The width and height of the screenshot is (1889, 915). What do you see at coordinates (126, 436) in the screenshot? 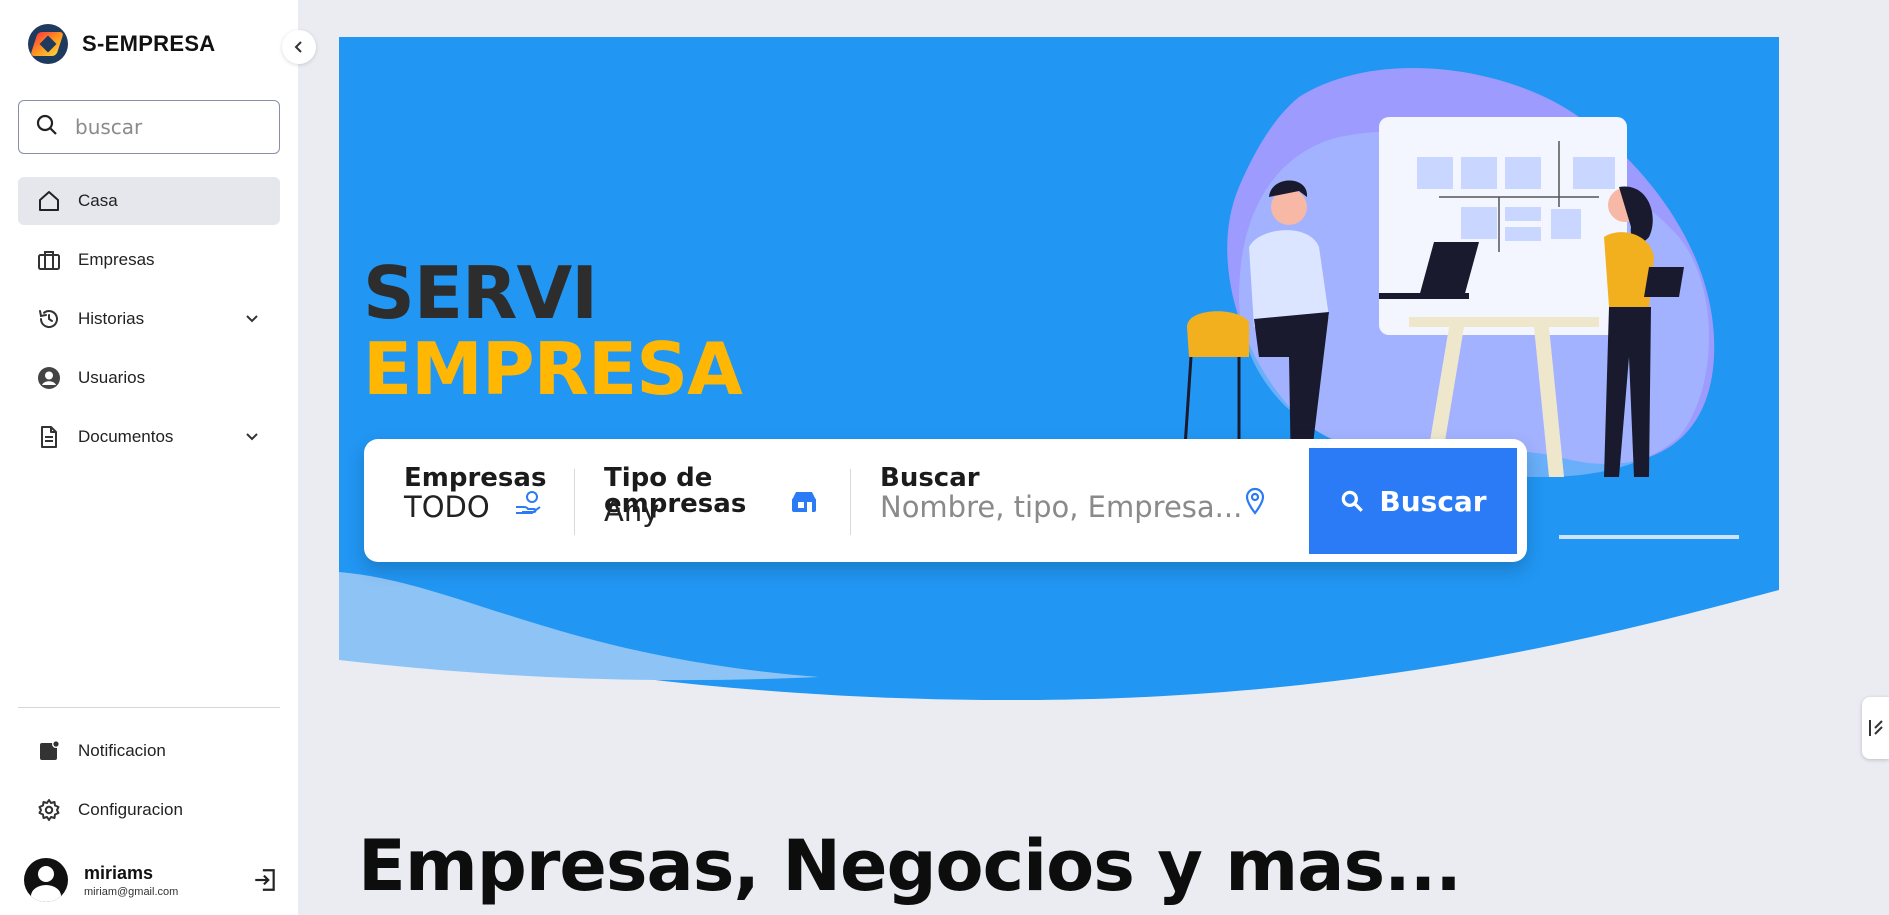
I see `sidebar-item-label: Documentos` at bounding box center [126, 436].